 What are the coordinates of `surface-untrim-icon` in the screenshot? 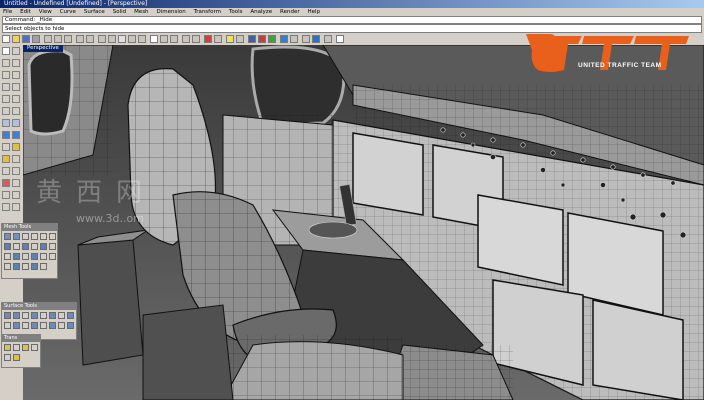 It's located at (70, 315).